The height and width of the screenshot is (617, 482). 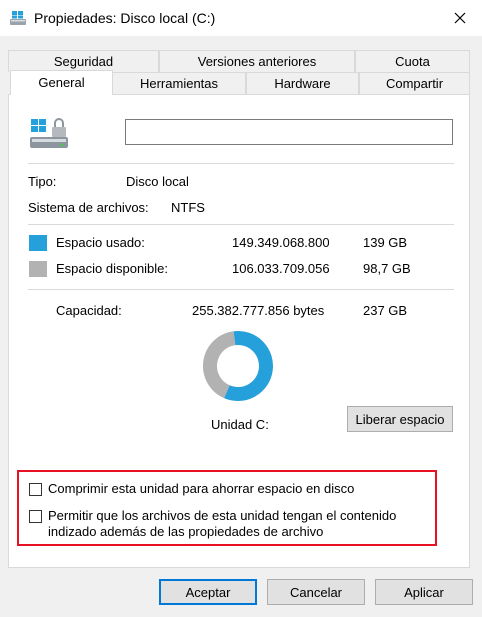 What do you see at coordinates (42, 181) in the screenshot?
I see `type-label: Tipo:` at bounding box center [42, 181].